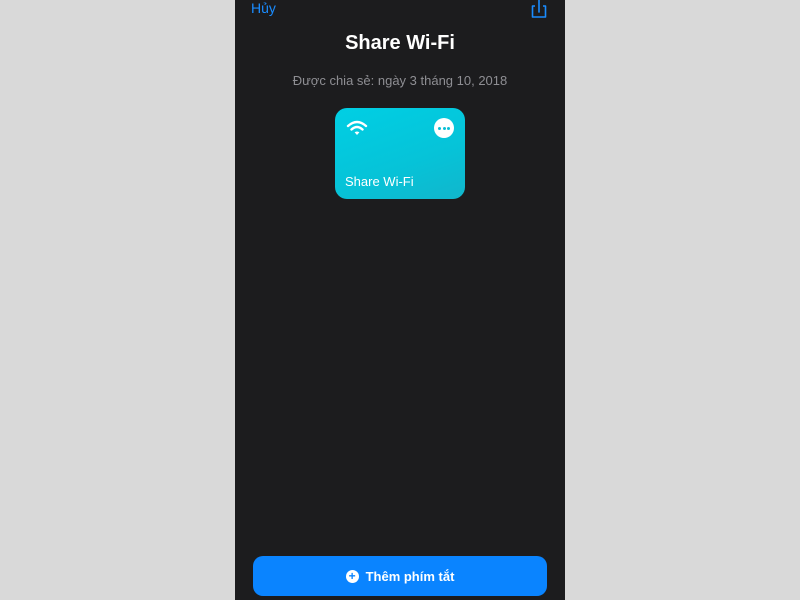 Image resolution: width=800 pixels, height=600 pixels. Describe the element at coordinates (379, 181) in the screenshot. I see `shortcut-card-label: Share Wi-Fi` at that location.